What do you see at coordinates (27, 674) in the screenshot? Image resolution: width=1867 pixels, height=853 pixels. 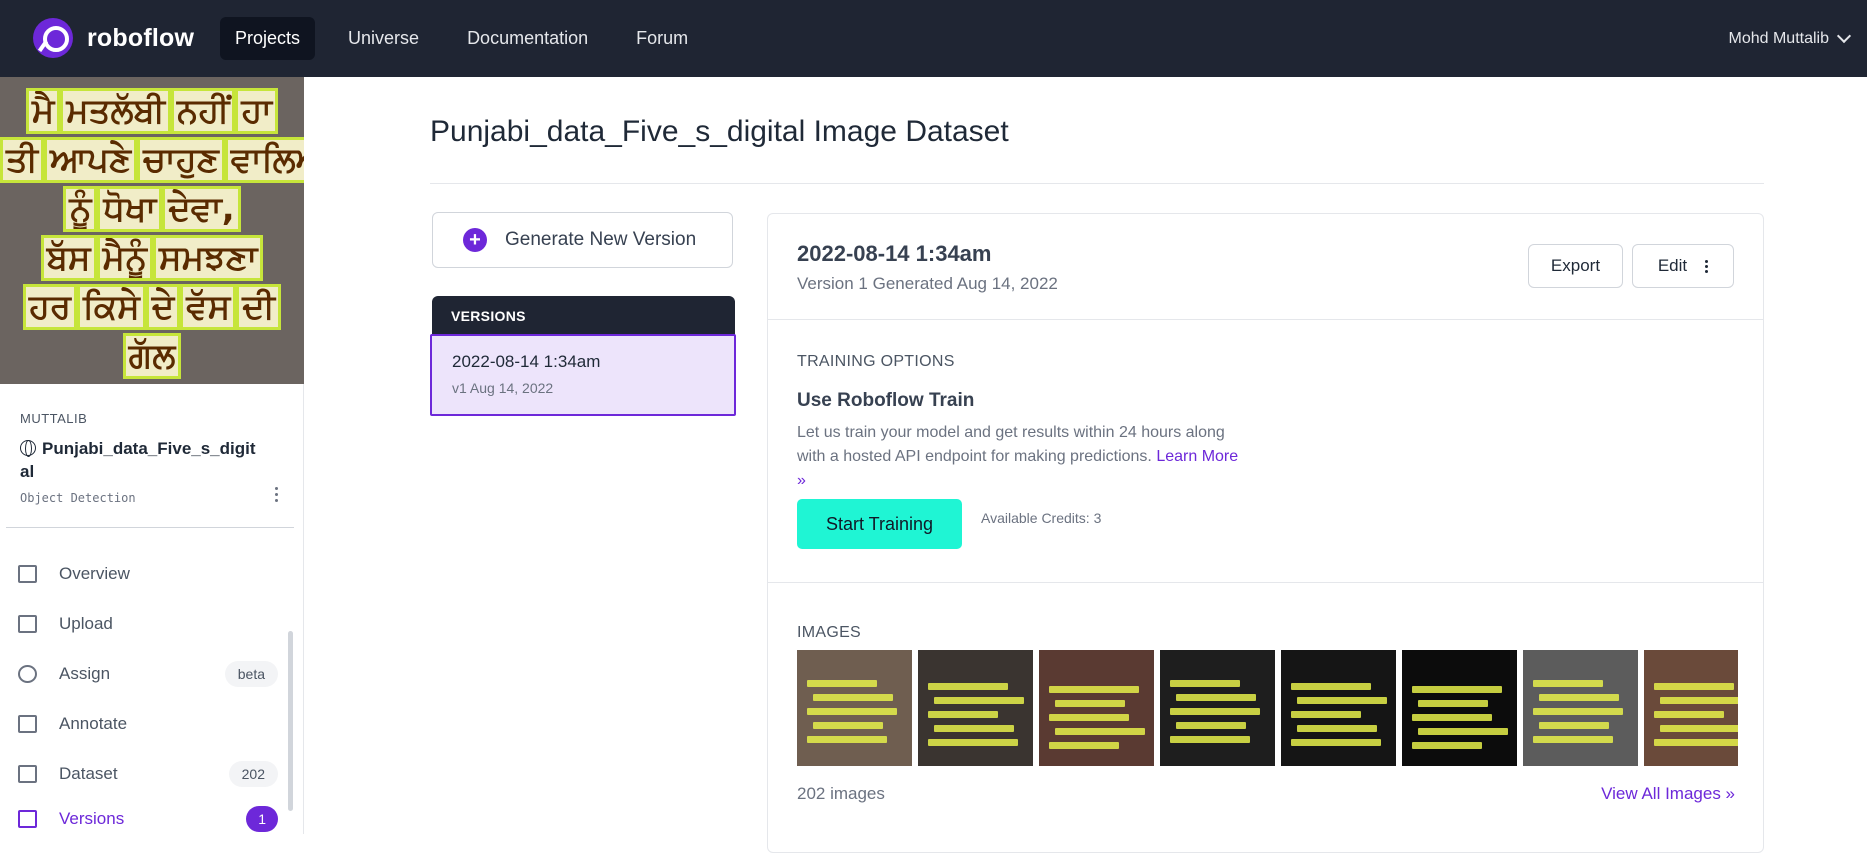 I see `search-icon` at bounding box center [27, 674].